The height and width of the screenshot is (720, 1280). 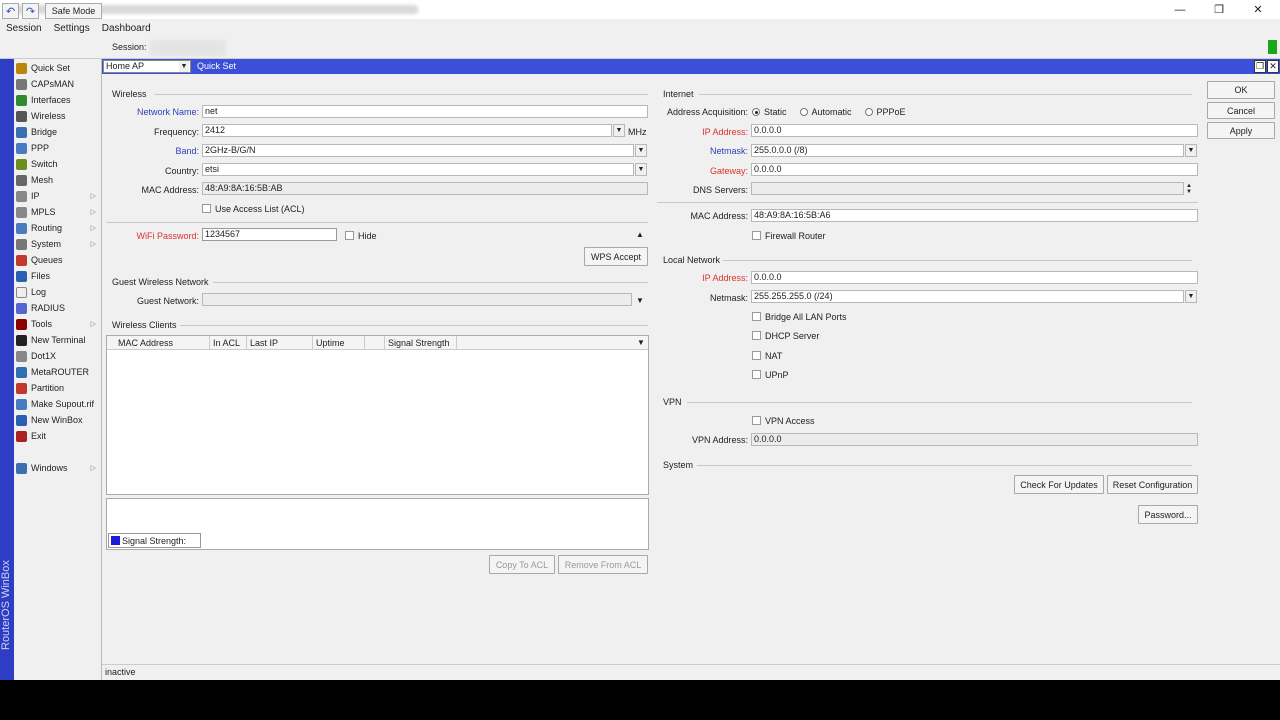 What do you see at coordinates (375, 343) in the screenshot?
I see `col-blank` at bounding box center [375, 343].